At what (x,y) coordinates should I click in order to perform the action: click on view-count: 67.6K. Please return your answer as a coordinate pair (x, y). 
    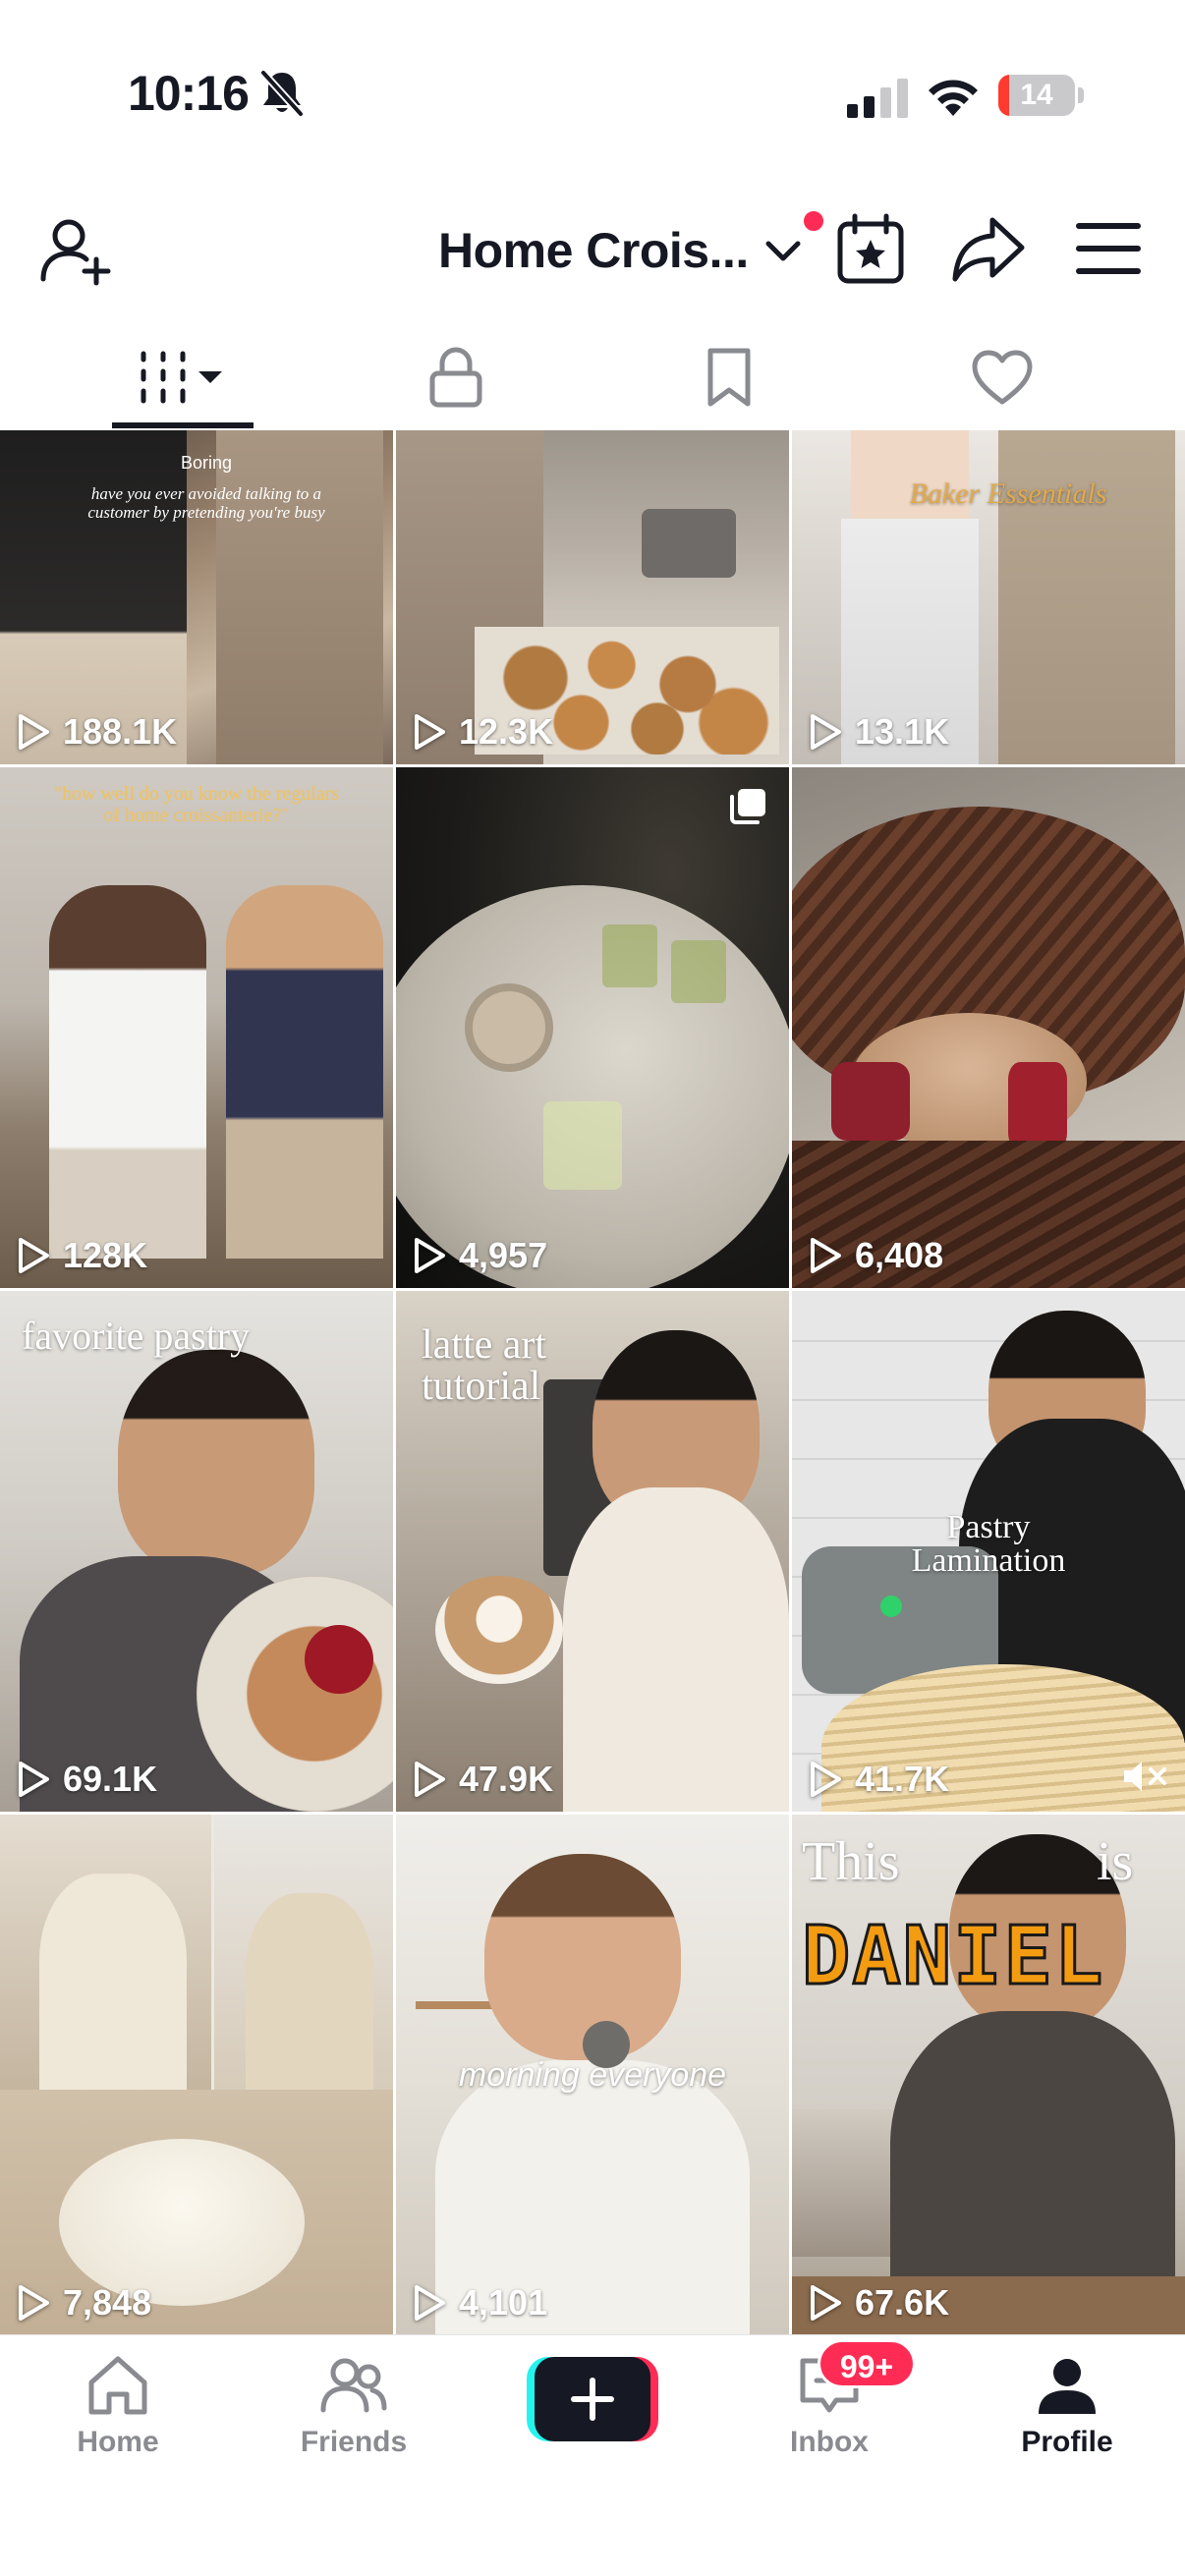
    Looking at the image, I should click on (879, 2303).